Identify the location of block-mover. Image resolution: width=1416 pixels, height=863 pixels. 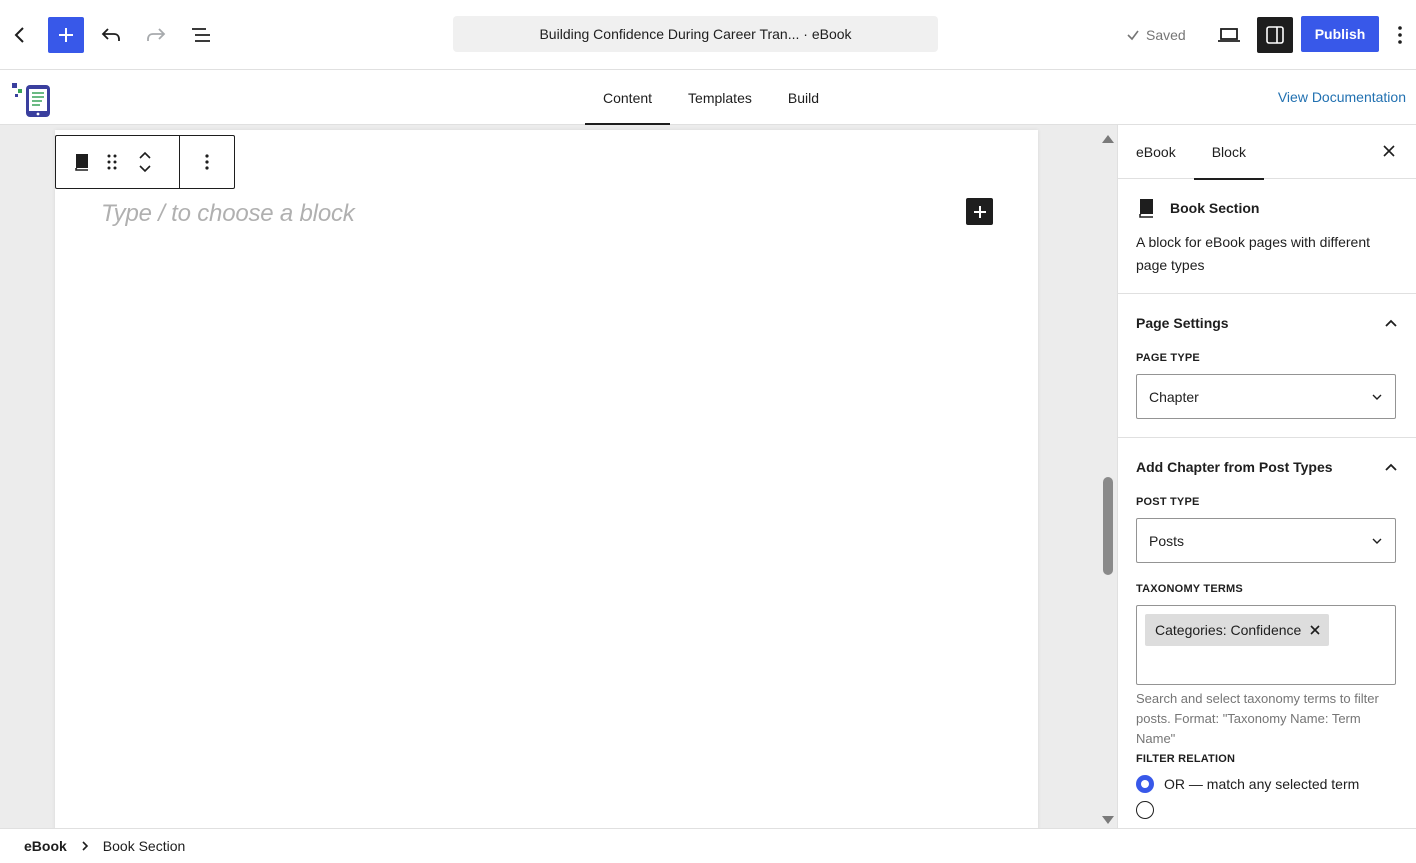
(145, 162).